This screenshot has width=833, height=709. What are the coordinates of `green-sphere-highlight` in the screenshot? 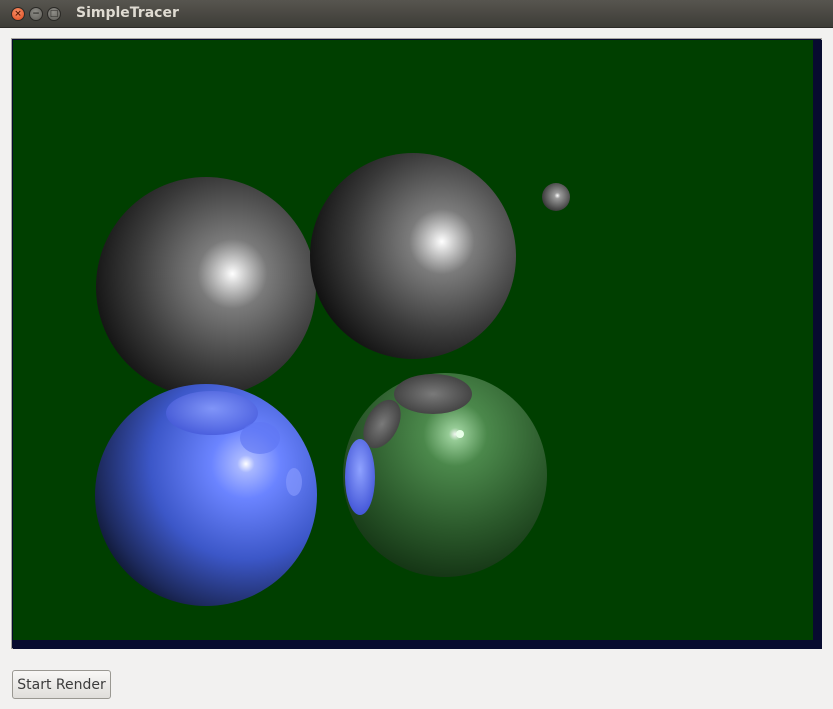 It's located at (460, 434).